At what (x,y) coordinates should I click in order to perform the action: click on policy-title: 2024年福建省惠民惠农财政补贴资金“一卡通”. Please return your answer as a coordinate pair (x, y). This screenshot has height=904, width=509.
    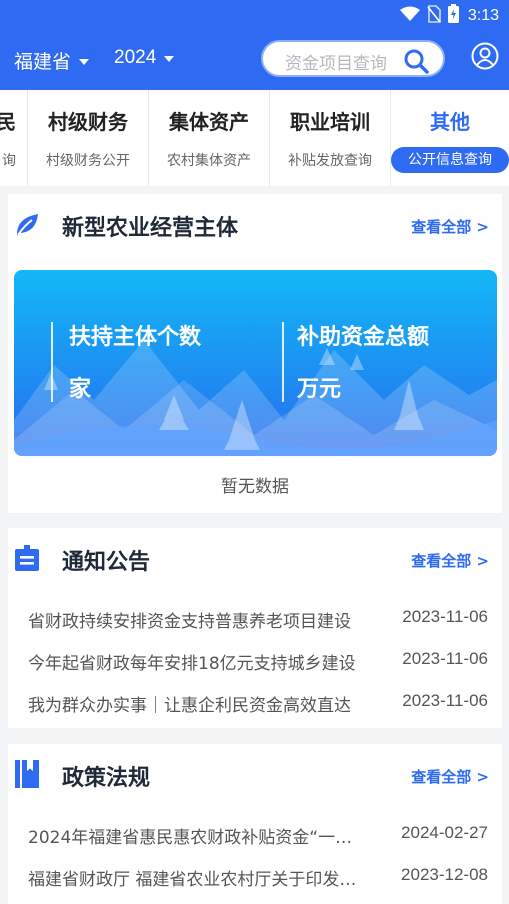
    Looking at the image, I should click on (196, 838).